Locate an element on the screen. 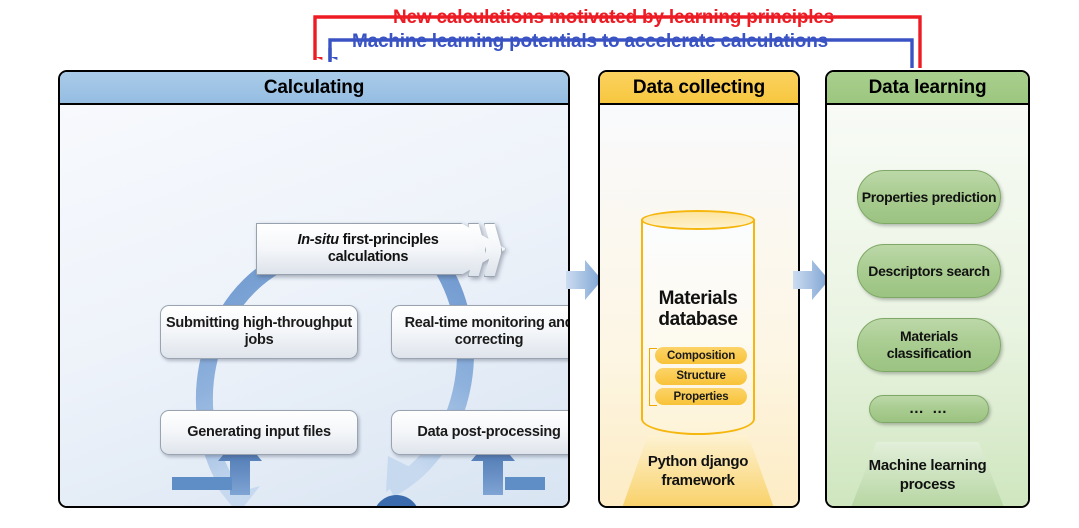  database-tag: Composition is located at coordinates (701, 355).